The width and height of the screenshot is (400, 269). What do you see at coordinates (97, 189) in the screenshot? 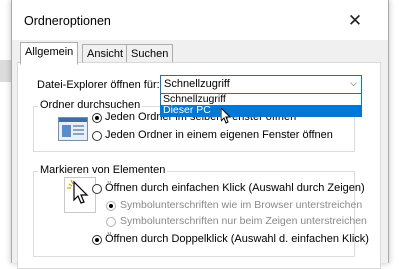
I see `radio-single-click` at bounding box center [97, 189].